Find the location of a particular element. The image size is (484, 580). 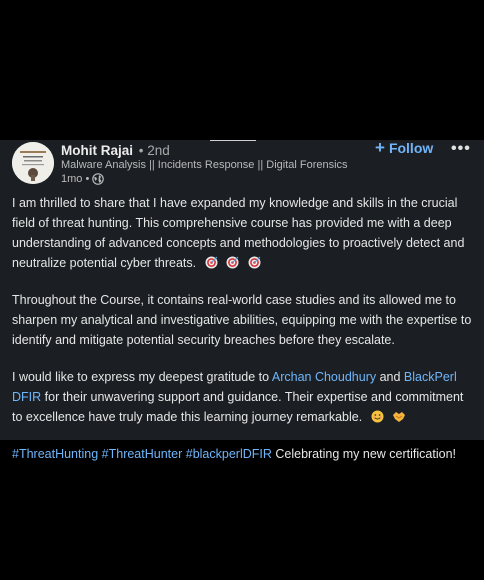

certificate-thumbnail-icon is located at coordinates (33, 163).